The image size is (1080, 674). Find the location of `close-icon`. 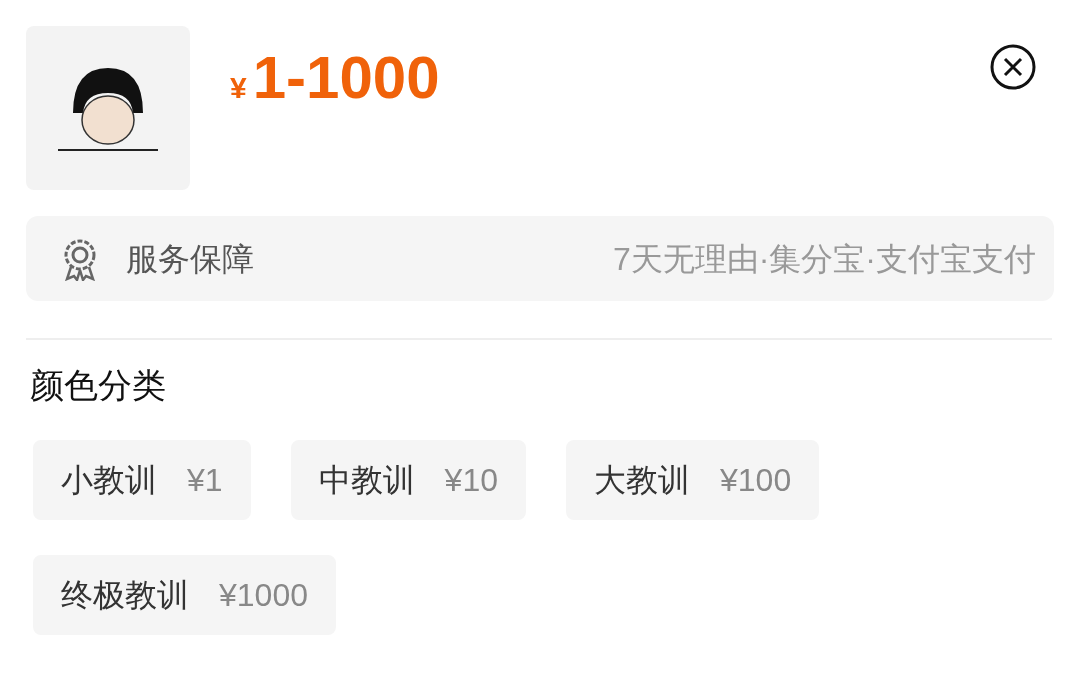

close-icon is located at coordinates (1013, 67).